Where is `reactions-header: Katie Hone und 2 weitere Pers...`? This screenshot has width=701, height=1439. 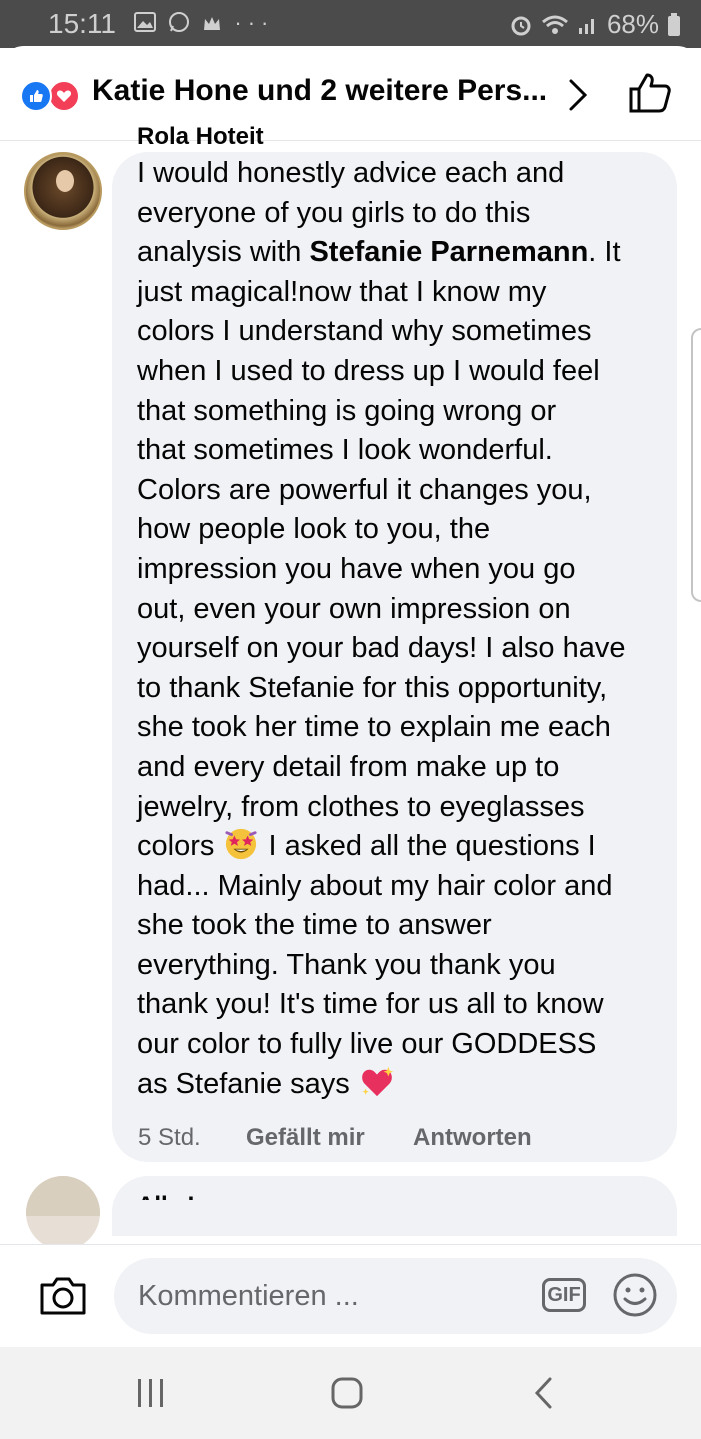 reactions-header: Katie Hone und 2 weitere Pers... is located at coordinates (350, 93).